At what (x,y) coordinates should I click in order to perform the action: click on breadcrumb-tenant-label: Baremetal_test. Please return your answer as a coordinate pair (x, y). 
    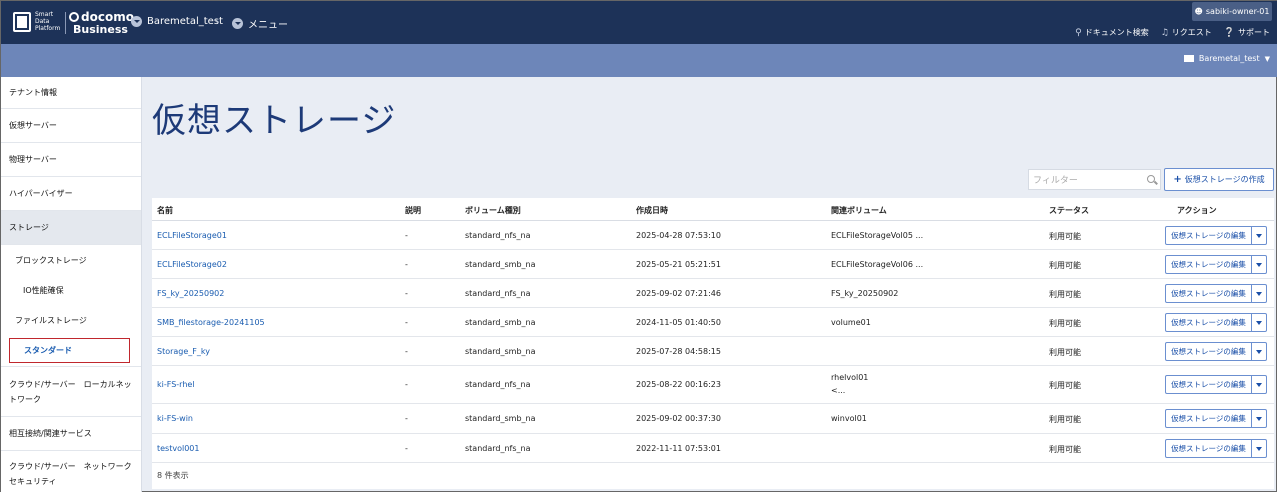
    Looking at the image, I should click on (185, 21).